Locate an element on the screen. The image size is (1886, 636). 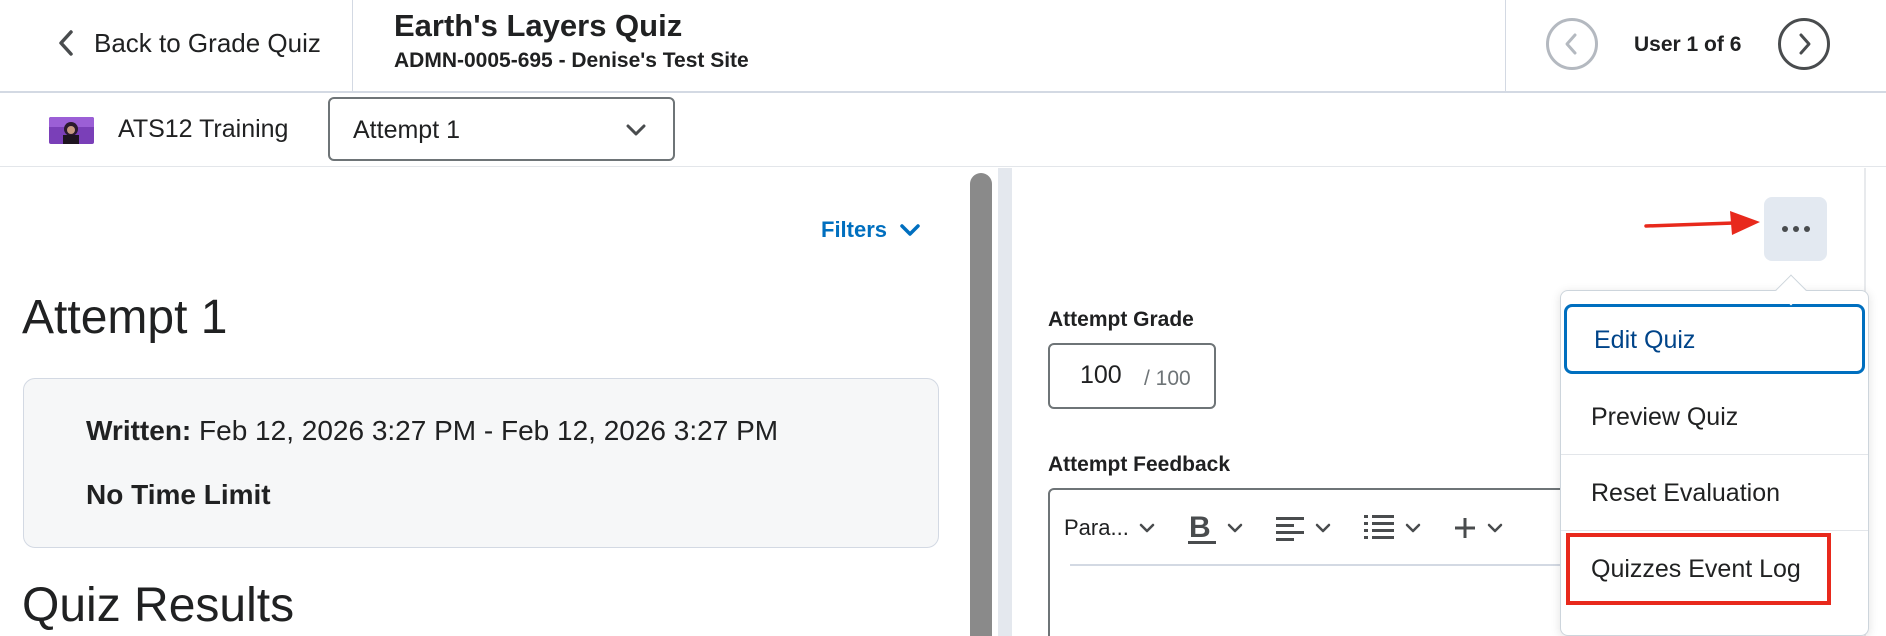
filters-toggle: Filters is located at coordinates (871, 230).